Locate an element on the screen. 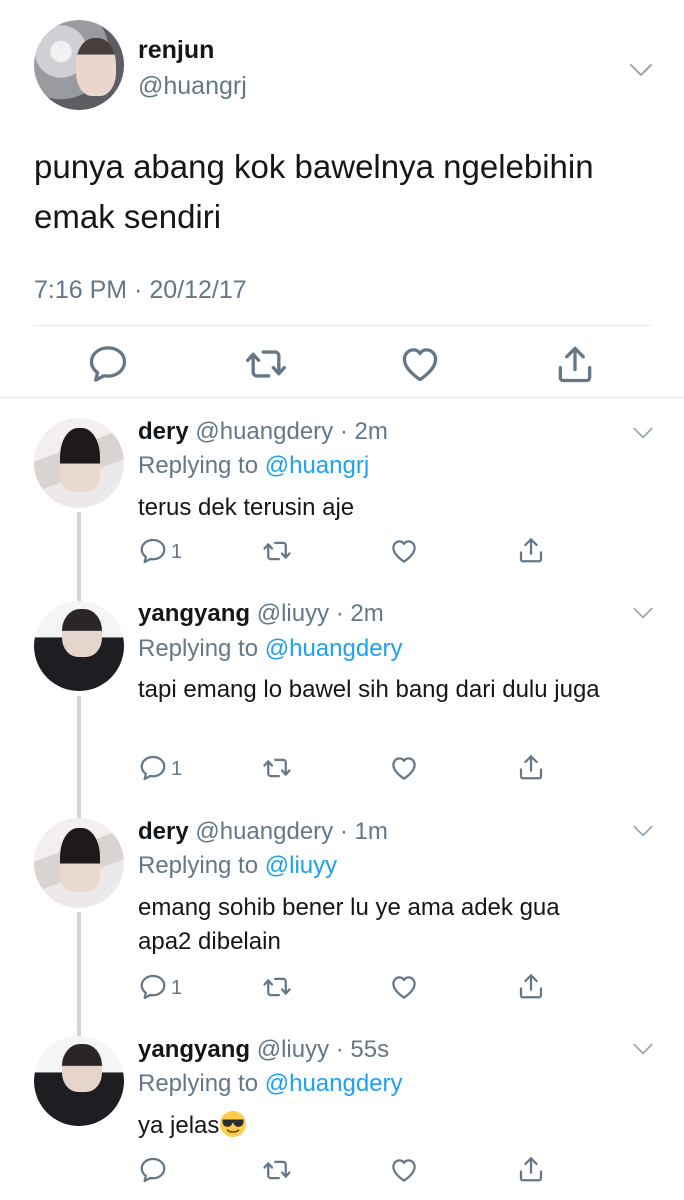  replying-to-mention: @liuyy is located at coordinates (301, 865).